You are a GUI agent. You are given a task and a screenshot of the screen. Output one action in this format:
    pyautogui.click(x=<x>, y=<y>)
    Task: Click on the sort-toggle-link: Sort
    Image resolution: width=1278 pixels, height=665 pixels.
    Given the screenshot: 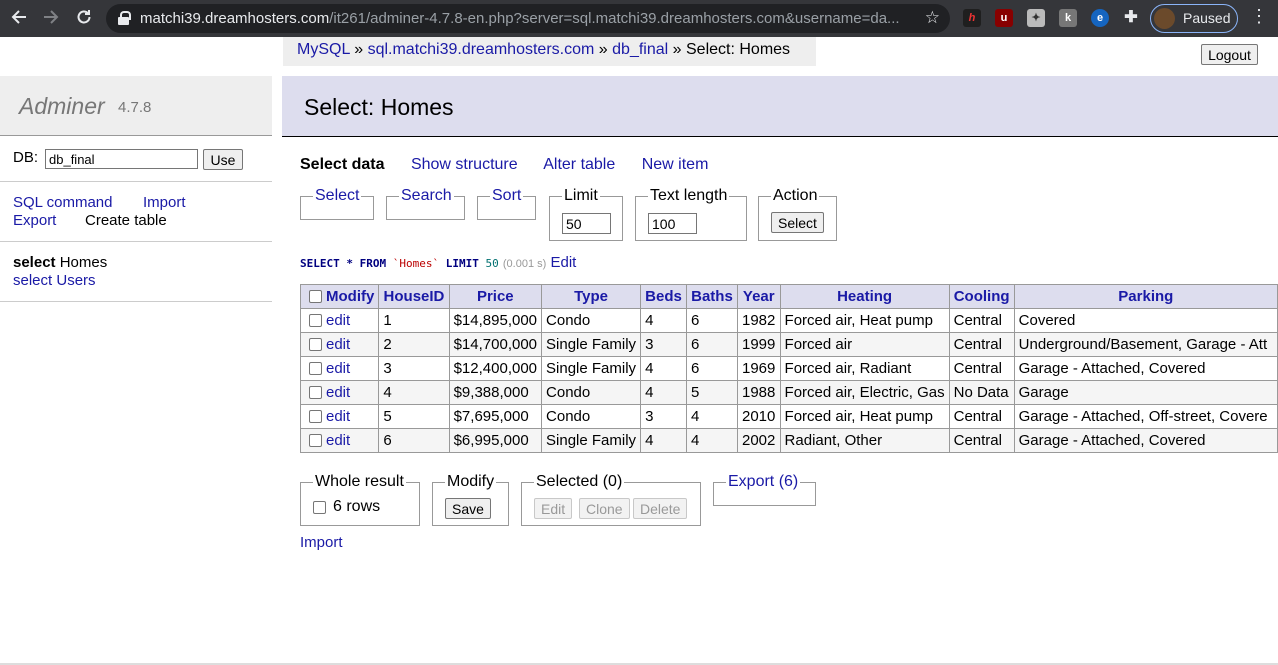 What is the action you would take?
    pyautogui.click(x=506, y=195)
    